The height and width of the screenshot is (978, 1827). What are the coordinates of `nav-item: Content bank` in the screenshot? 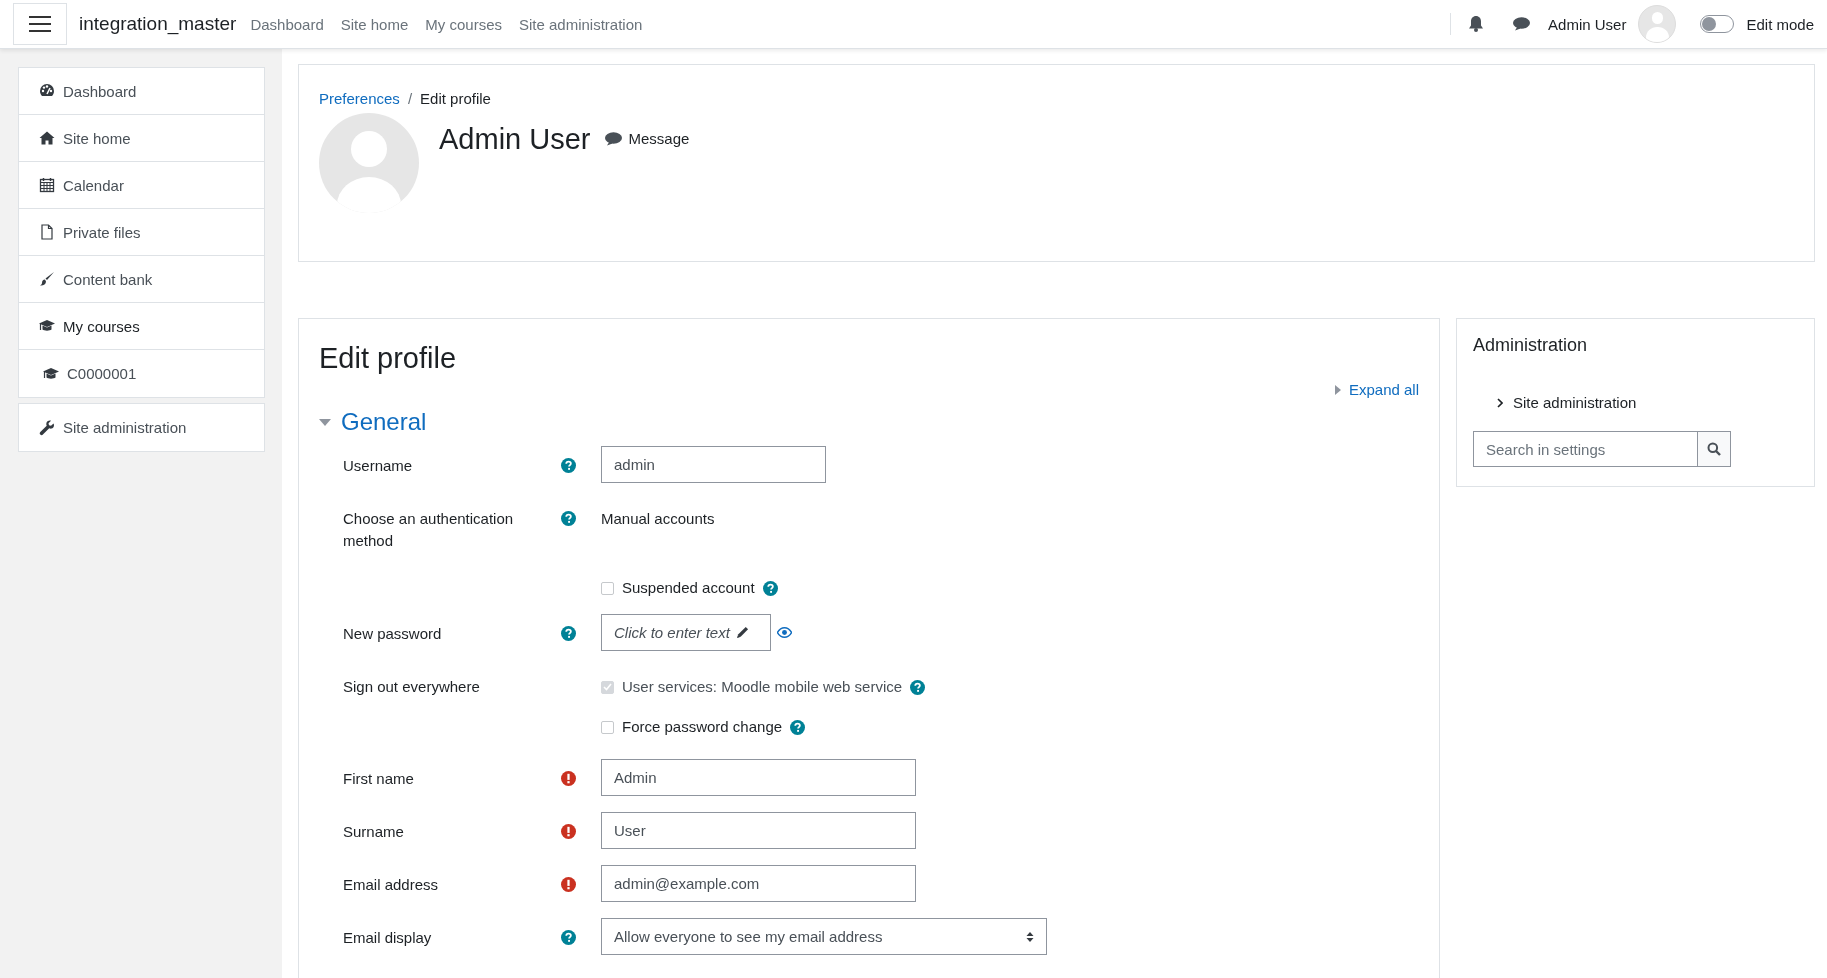 It's located at (141, 279).